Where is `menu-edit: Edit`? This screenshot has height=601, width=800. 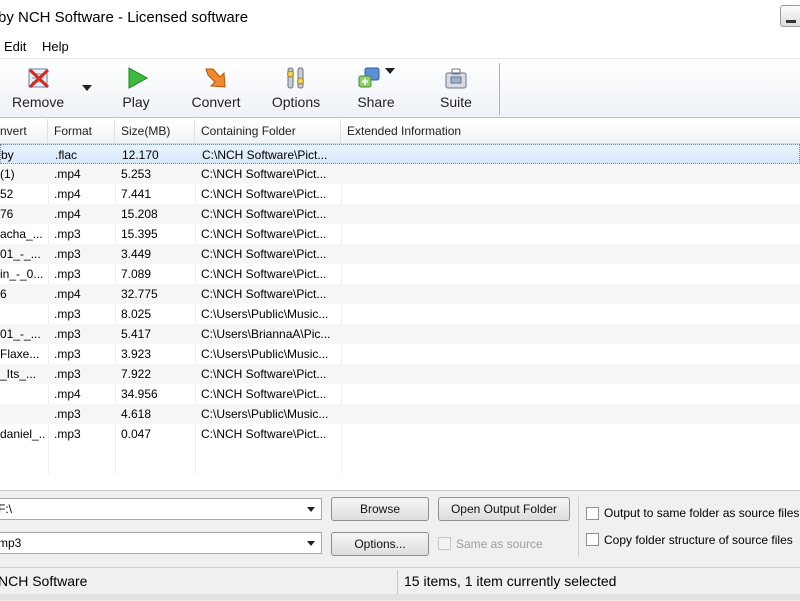 menu-edit: Edit is located at coordinates (15, 46).